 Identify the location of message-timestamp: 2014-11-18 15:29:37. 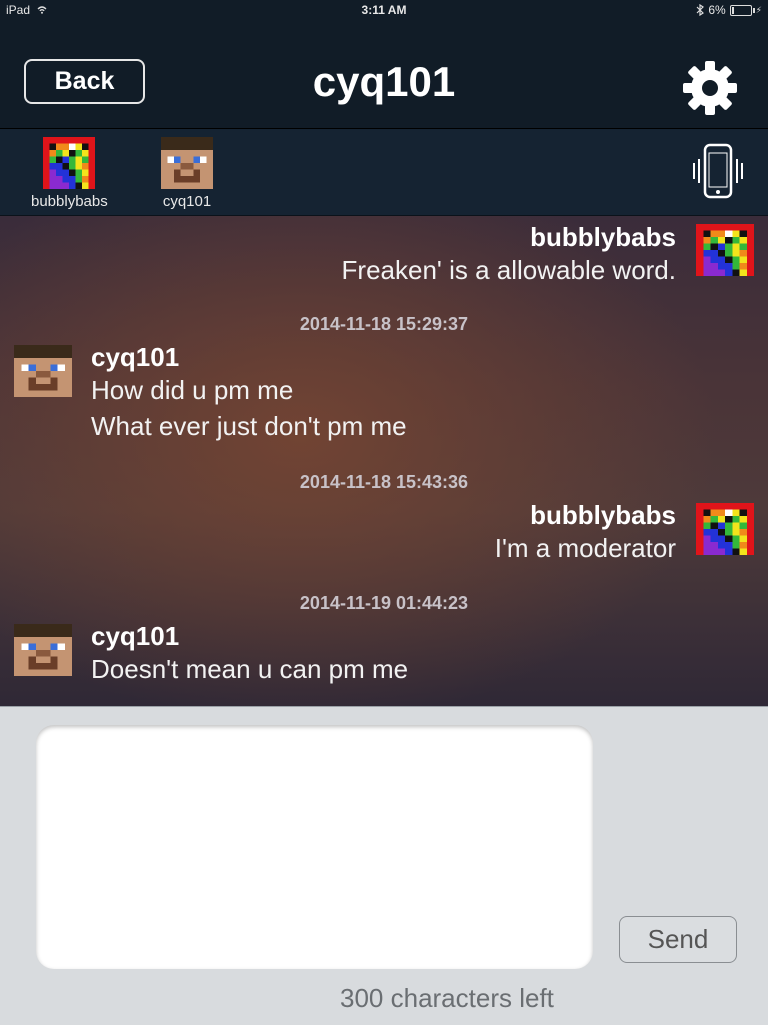
(384, 324).